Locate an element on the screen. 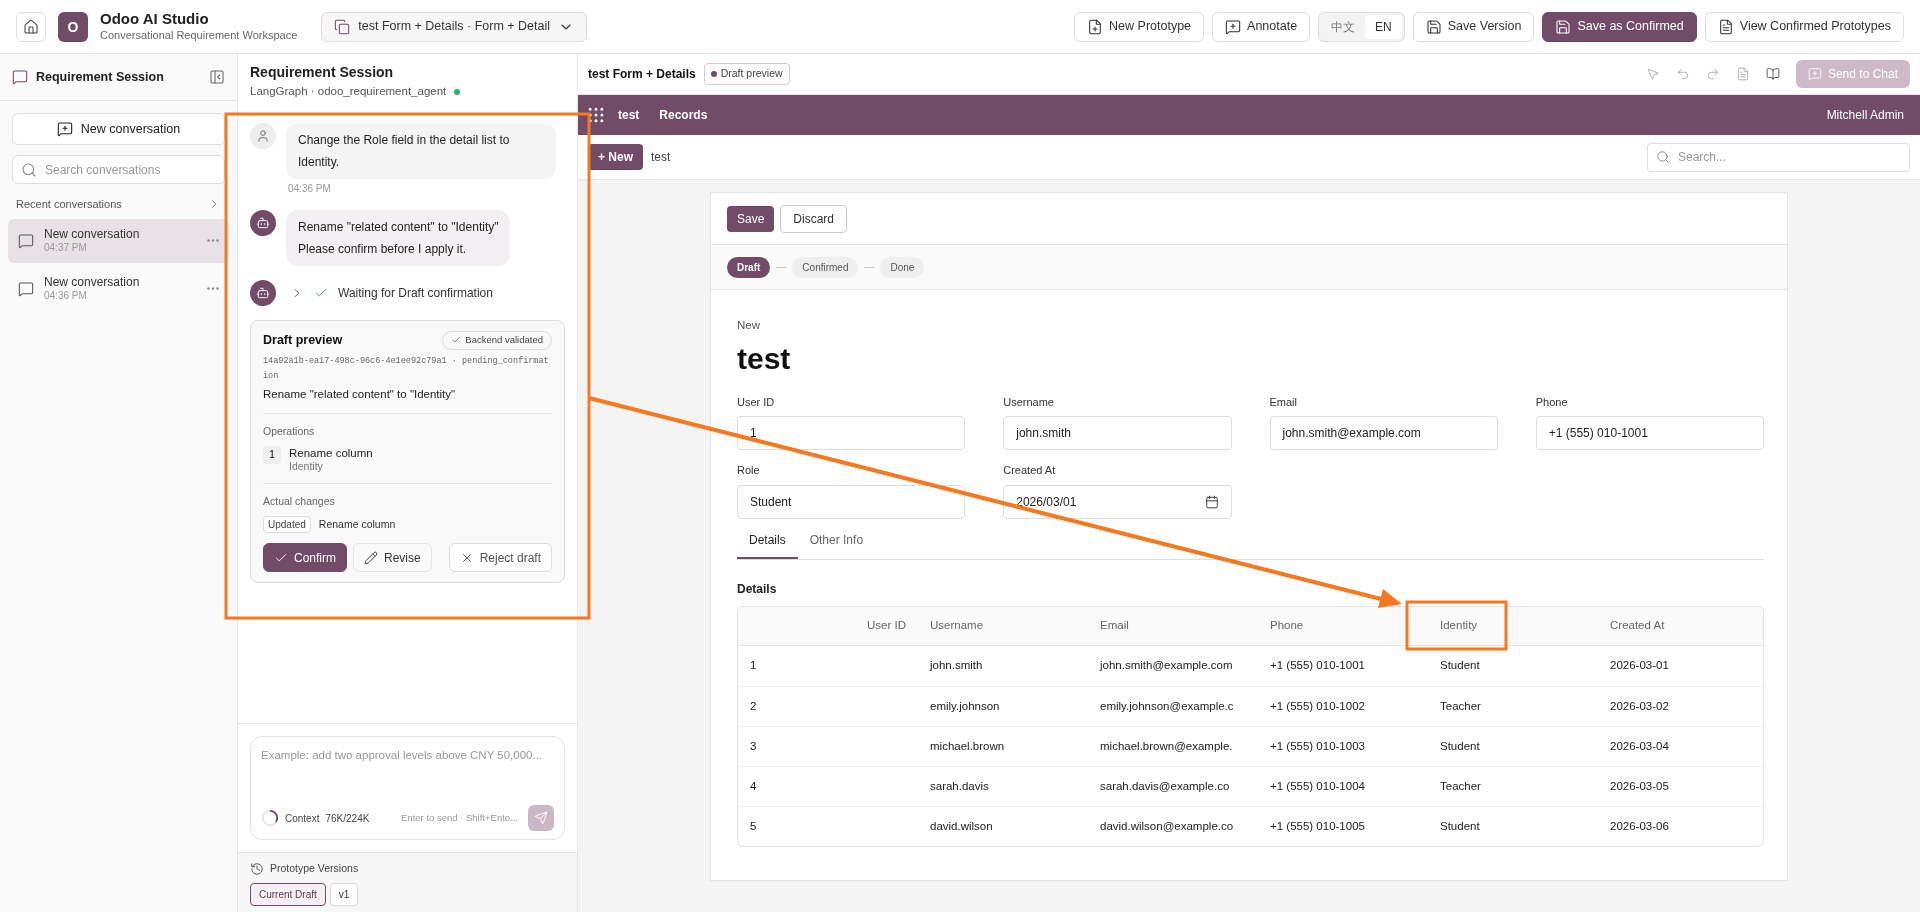  column-header: Username is located at coordinates (1003, 626).